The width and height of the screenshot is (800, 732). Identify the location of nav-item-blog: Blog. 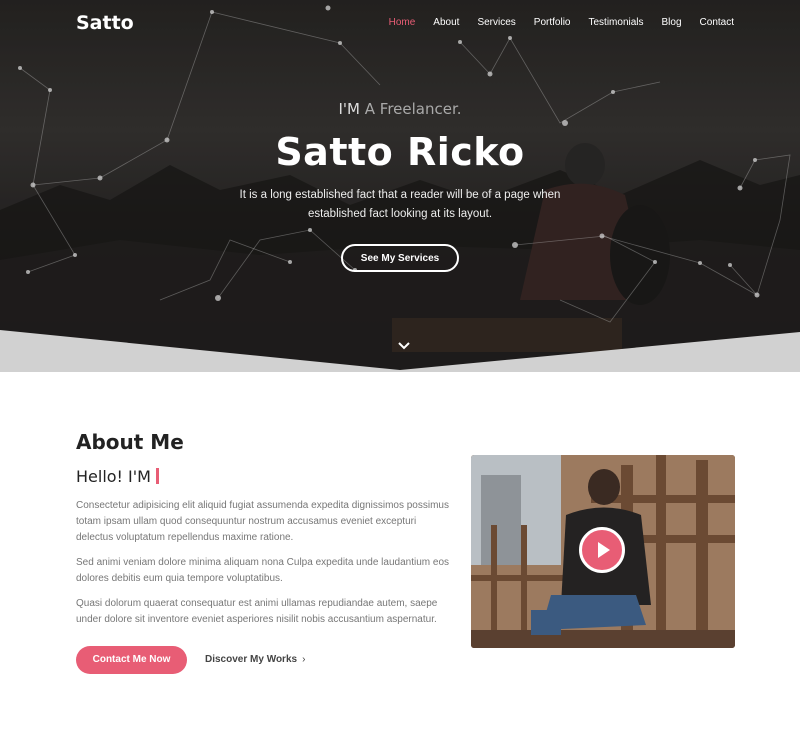
(672, 22).